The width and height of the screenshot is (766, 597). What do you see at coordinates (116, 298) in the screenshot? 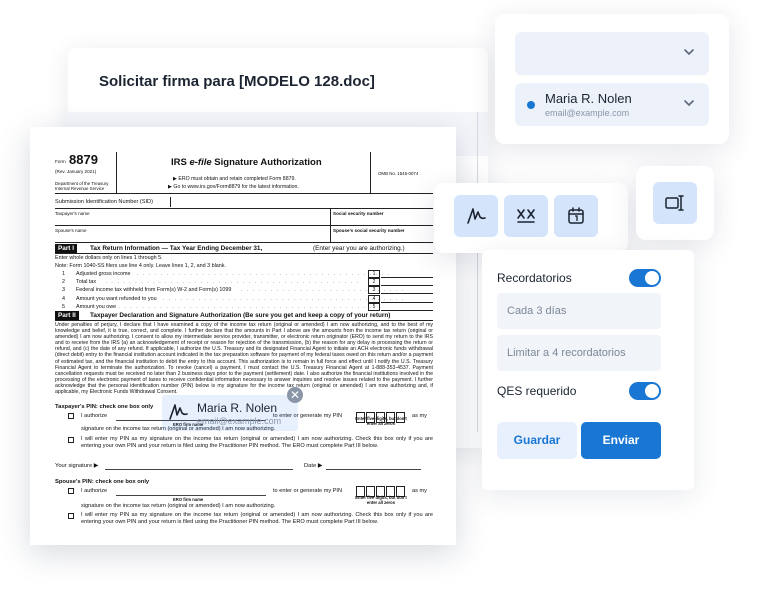
I see `line-text: Amount you want refunded to you` at bounding box center [116, 298].